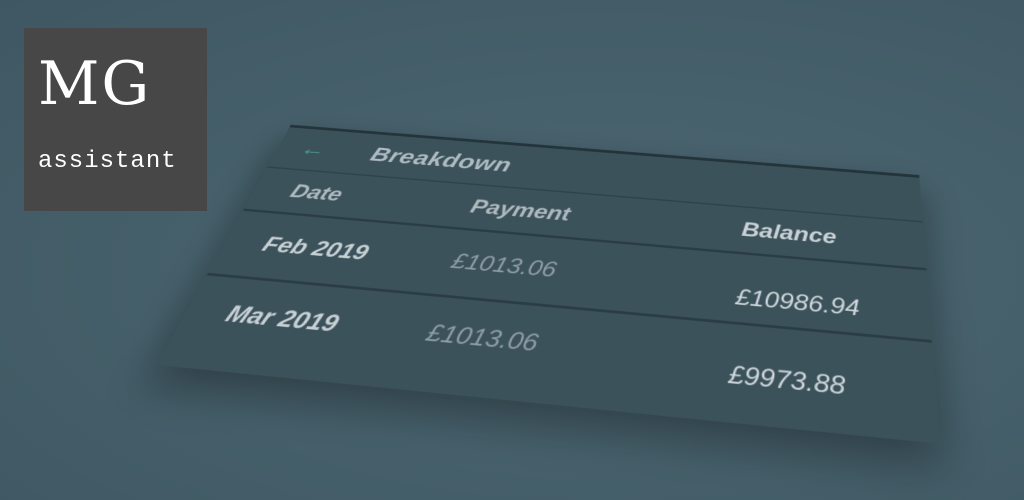  Describe the element at coordinates (520, 210) in the screenshot. I see `column-header-payment: Payment` at that location.